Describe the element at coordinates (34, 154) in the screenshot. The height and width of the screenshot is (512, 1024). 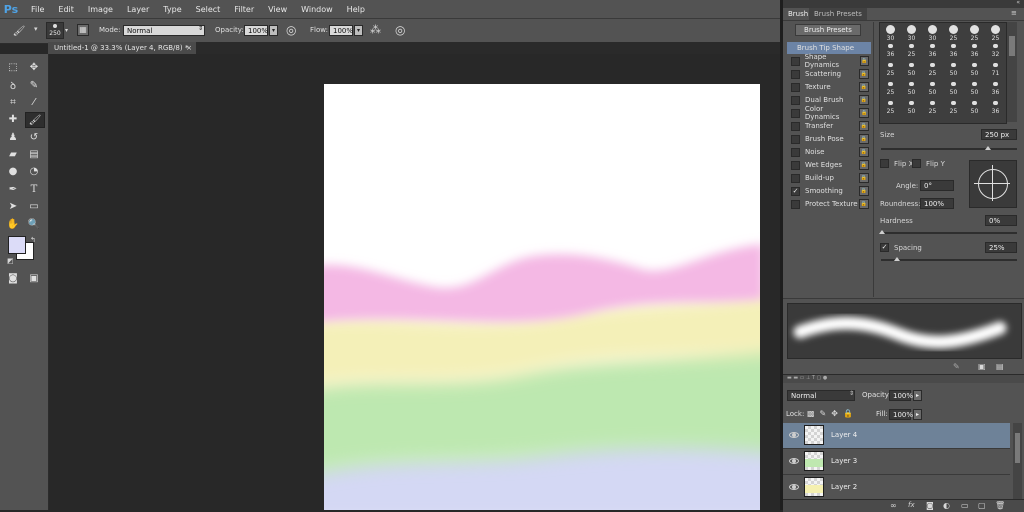
I see `gradient-icon: ▤` at that location.